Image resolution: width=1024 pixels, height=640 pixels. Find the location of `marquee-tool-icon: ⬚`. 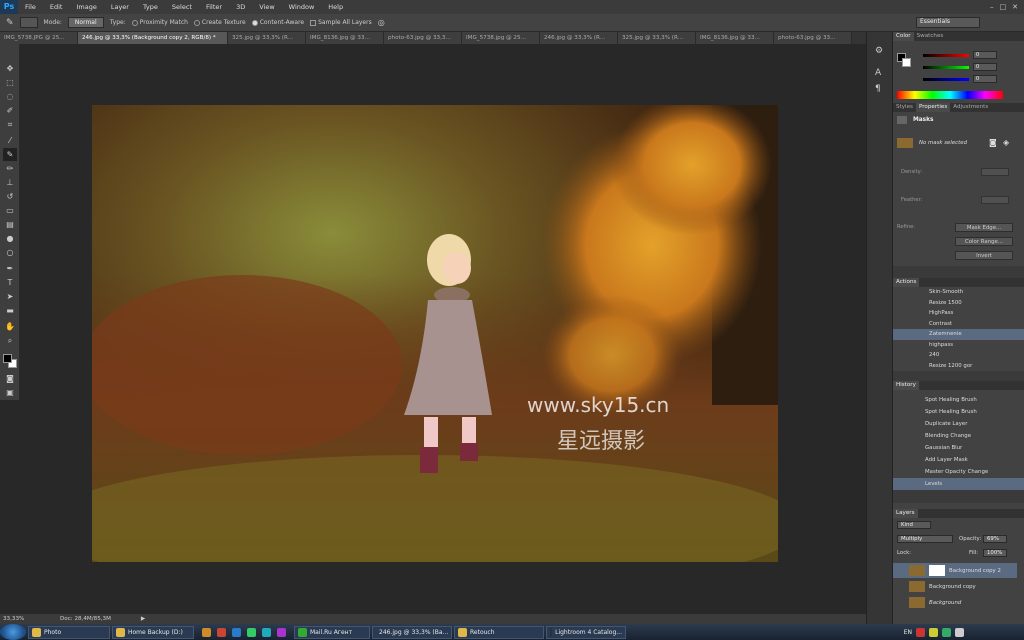

marquee-tool-icon: ⬚ is located at coordinates (10, 82).